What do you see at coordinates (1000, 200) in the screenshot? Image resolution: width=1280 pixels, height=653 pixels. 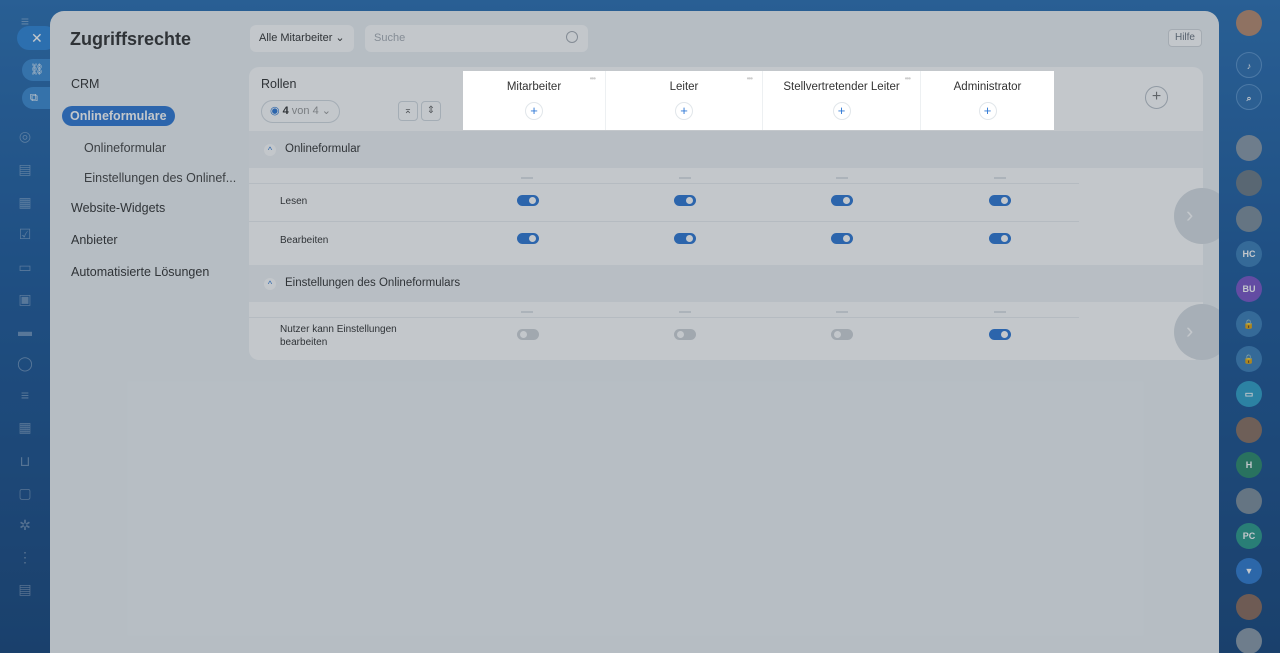 I see `toggle-lesen-administrator` at bounding box center [1000, 200].